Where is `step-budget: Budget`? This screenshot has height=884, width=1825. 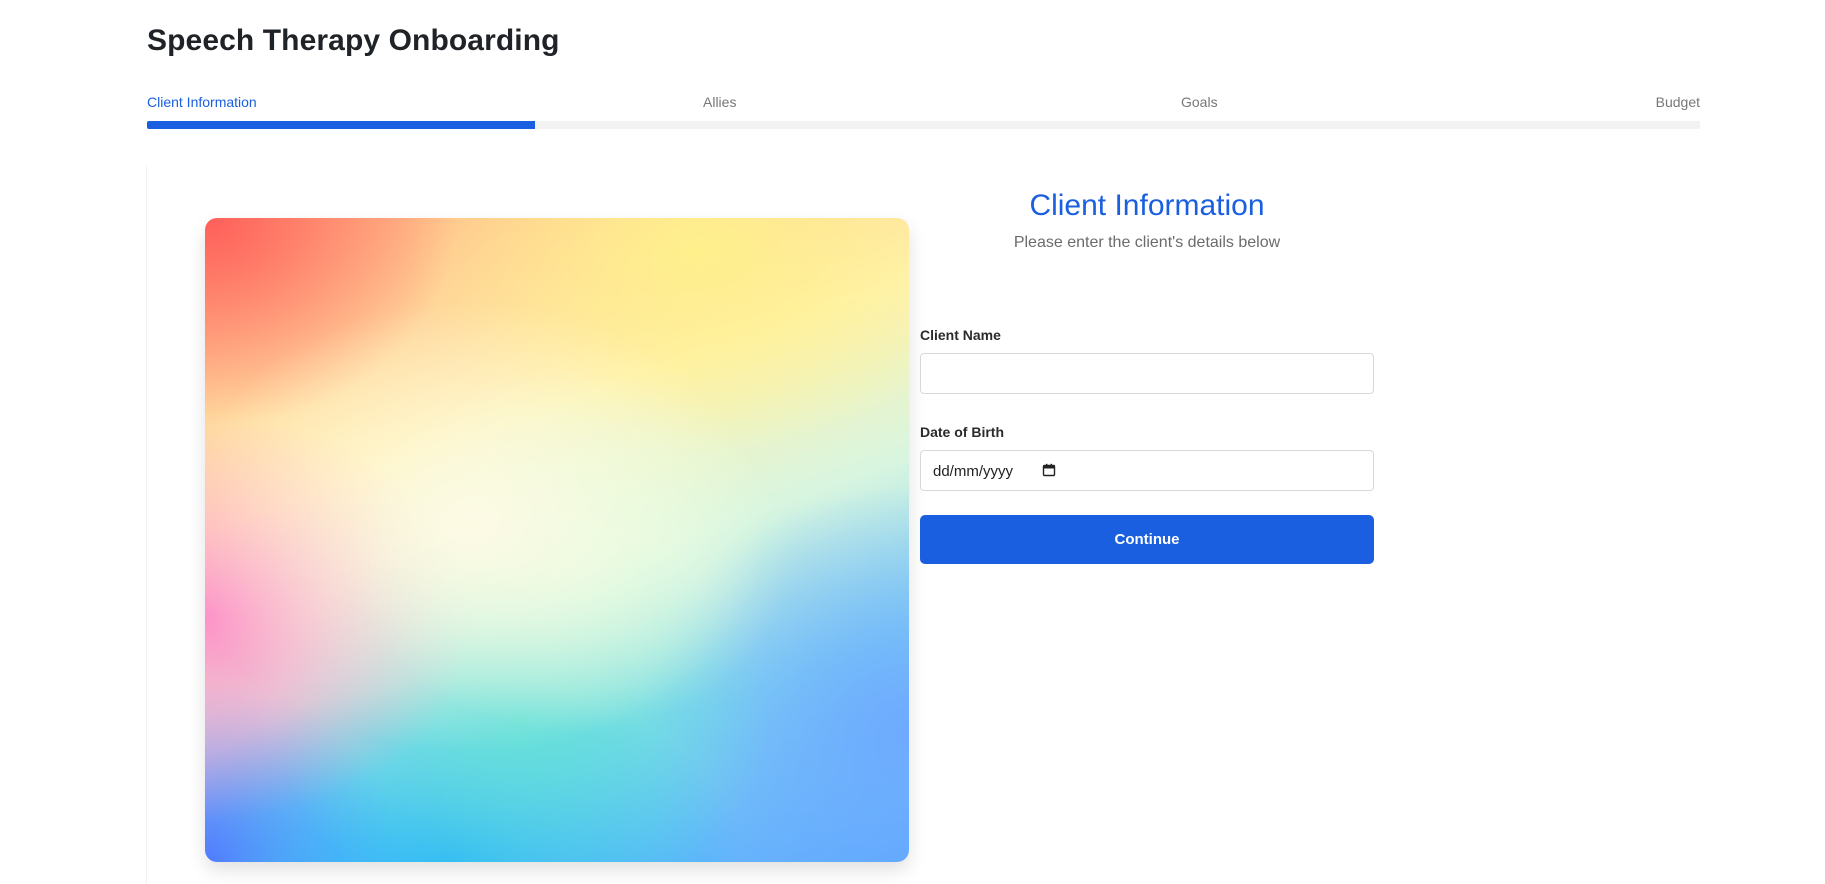
step-budget: Budget is located at coordinates (1678, 102).